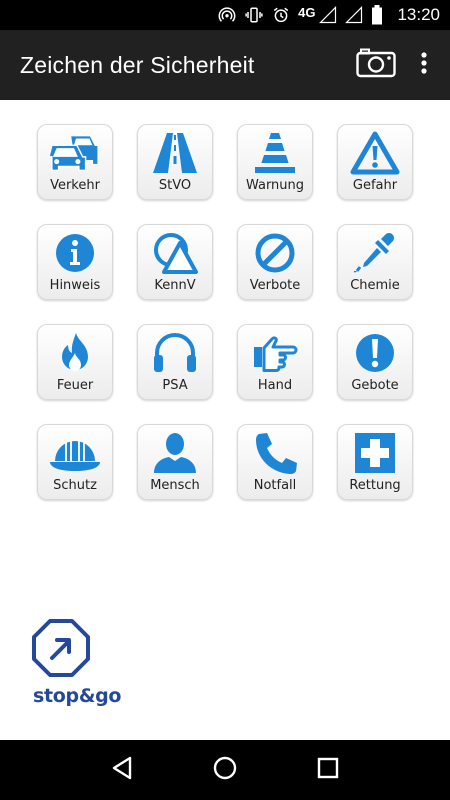 The width and height of the screenshot is (450, 800). I want to click on category-label: Rettung, so click(375, 485).